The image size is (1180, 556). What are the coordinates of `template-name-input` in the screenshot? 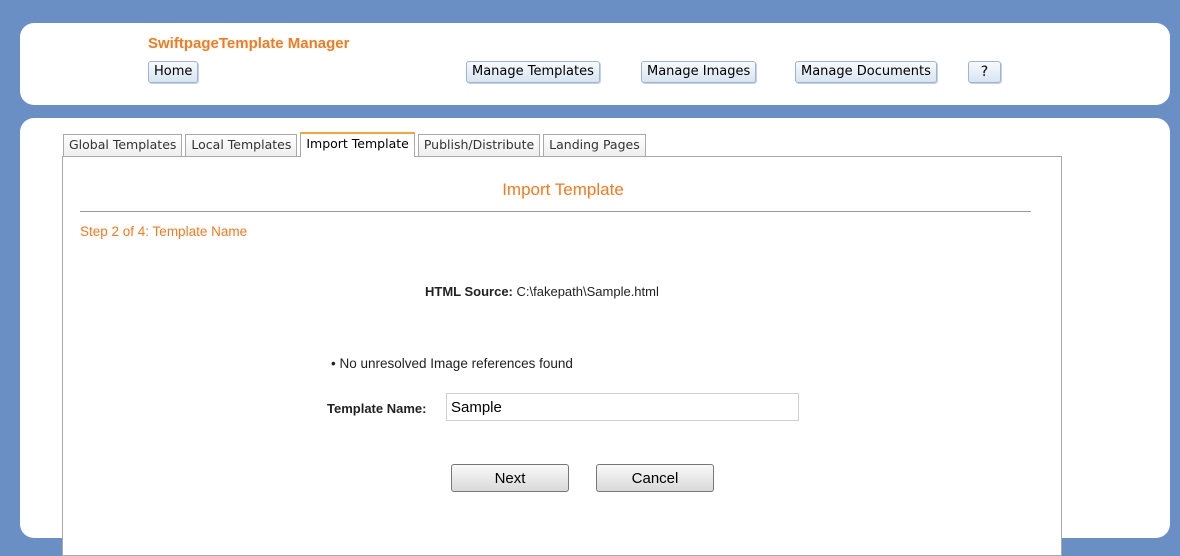 It's located at (622, 407).